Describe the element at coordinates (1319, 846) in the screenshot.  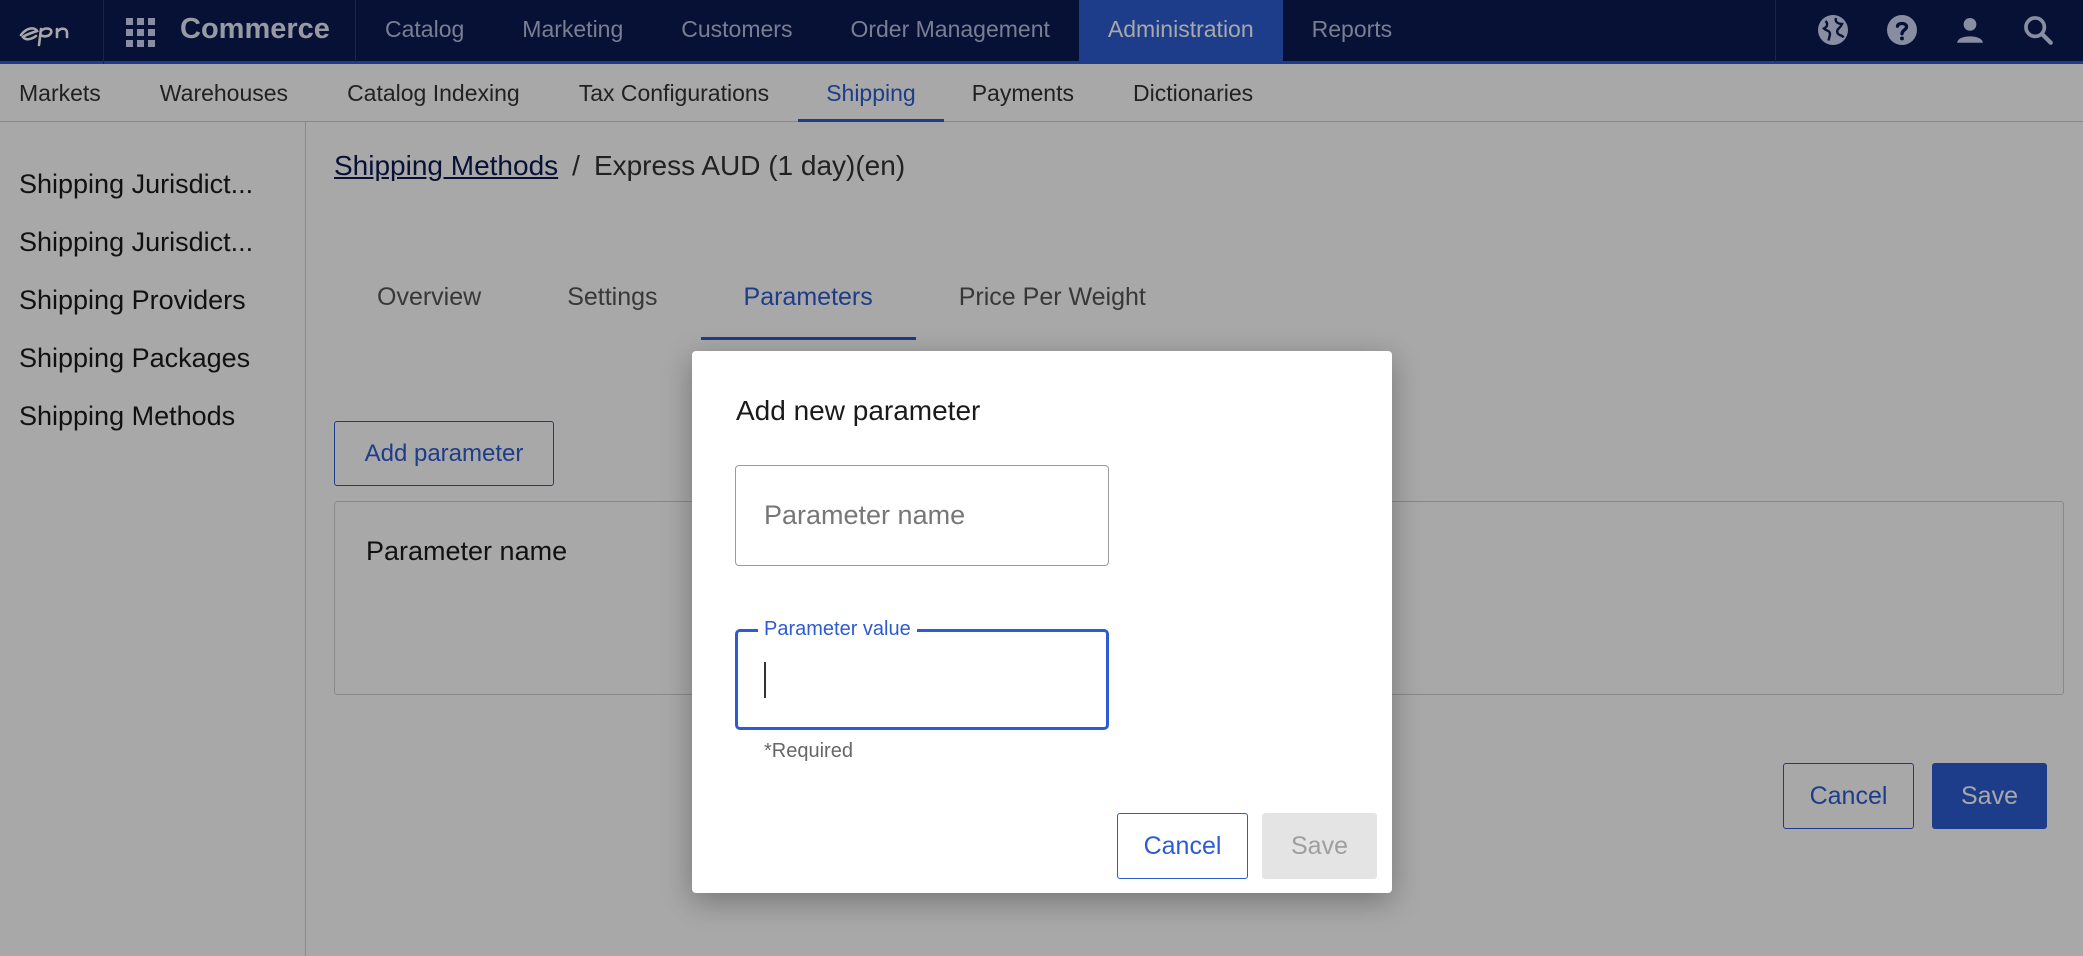
I see `dialog-save-button: Save` at that location.